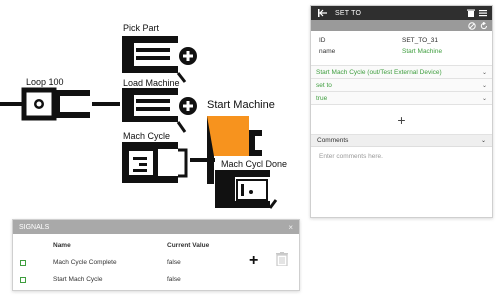 This screenshot has width=500, height=297. Describe the element at coordinates (85, 262) in the screenshot. I see `signal-name: Mach Cycle Complete` at that location.